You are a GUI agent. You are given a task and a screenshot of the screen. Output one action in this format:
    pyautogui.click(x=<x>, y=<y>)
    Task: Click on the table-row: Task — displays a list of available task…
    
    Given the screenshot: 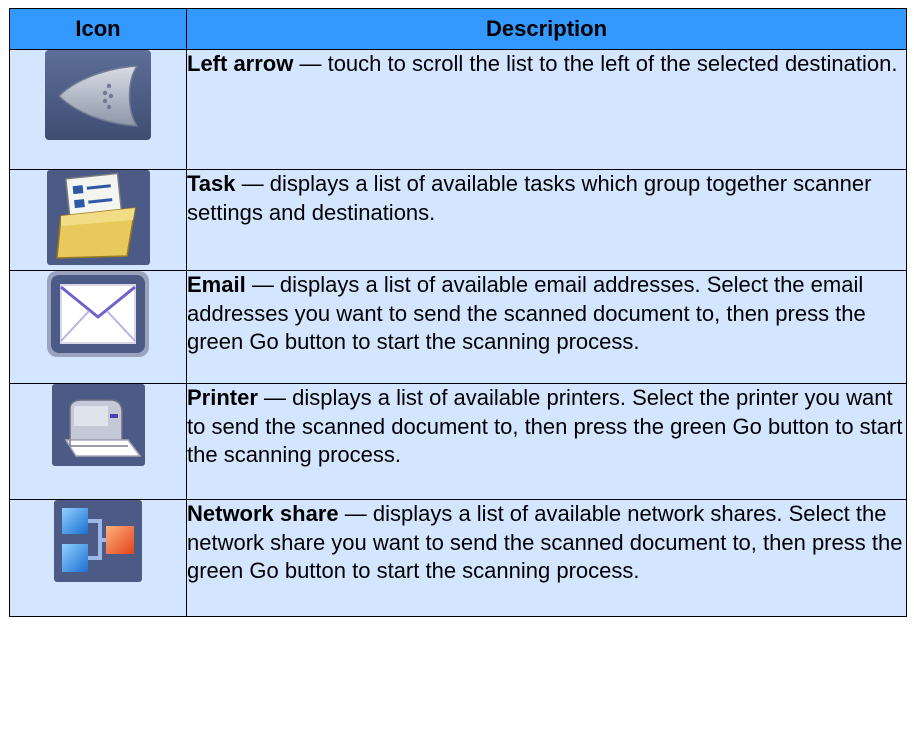 What is the action you would take?
    pyautogui.click(x=458, y=220)
    